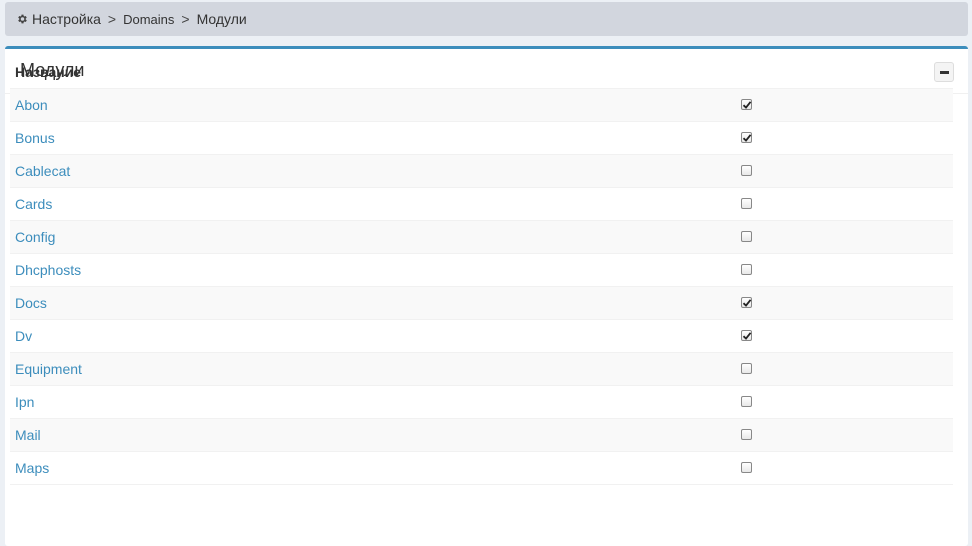 The image size is (972, 546). I want to click on table-row: Abon, so click(481, 105).